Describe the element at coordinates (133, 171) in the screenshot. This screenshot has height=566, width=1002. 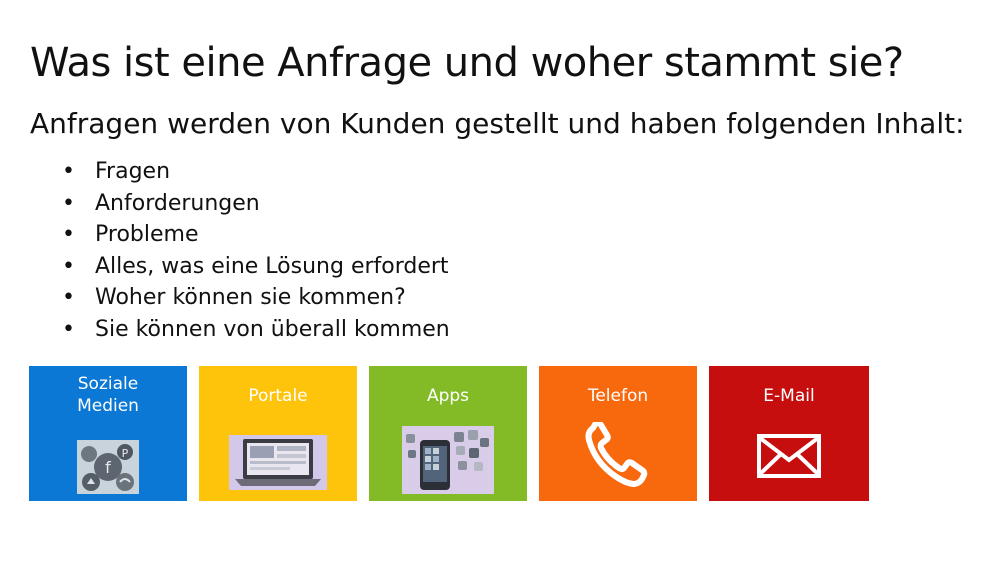
I see `bullet-text: Fragen` at that location.